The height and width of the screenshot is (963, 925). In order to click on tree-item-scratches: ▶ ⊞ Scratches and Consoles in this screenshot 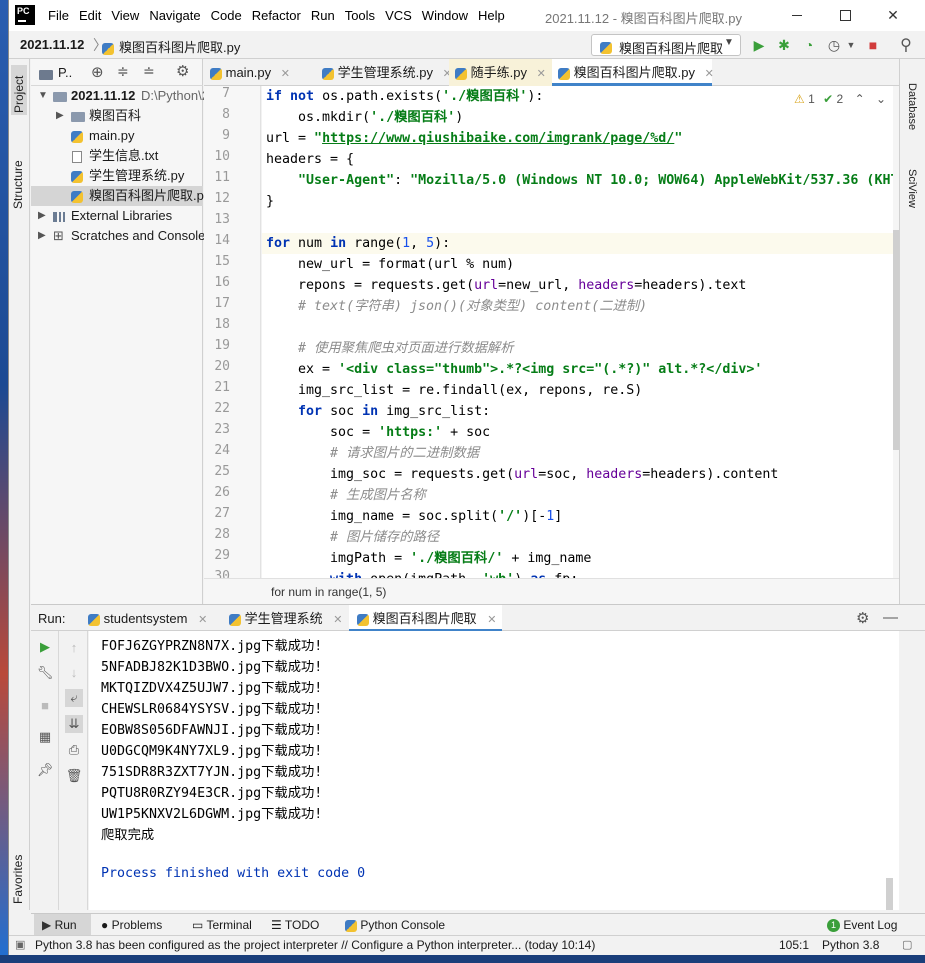, I will do `click(121, 236)`.